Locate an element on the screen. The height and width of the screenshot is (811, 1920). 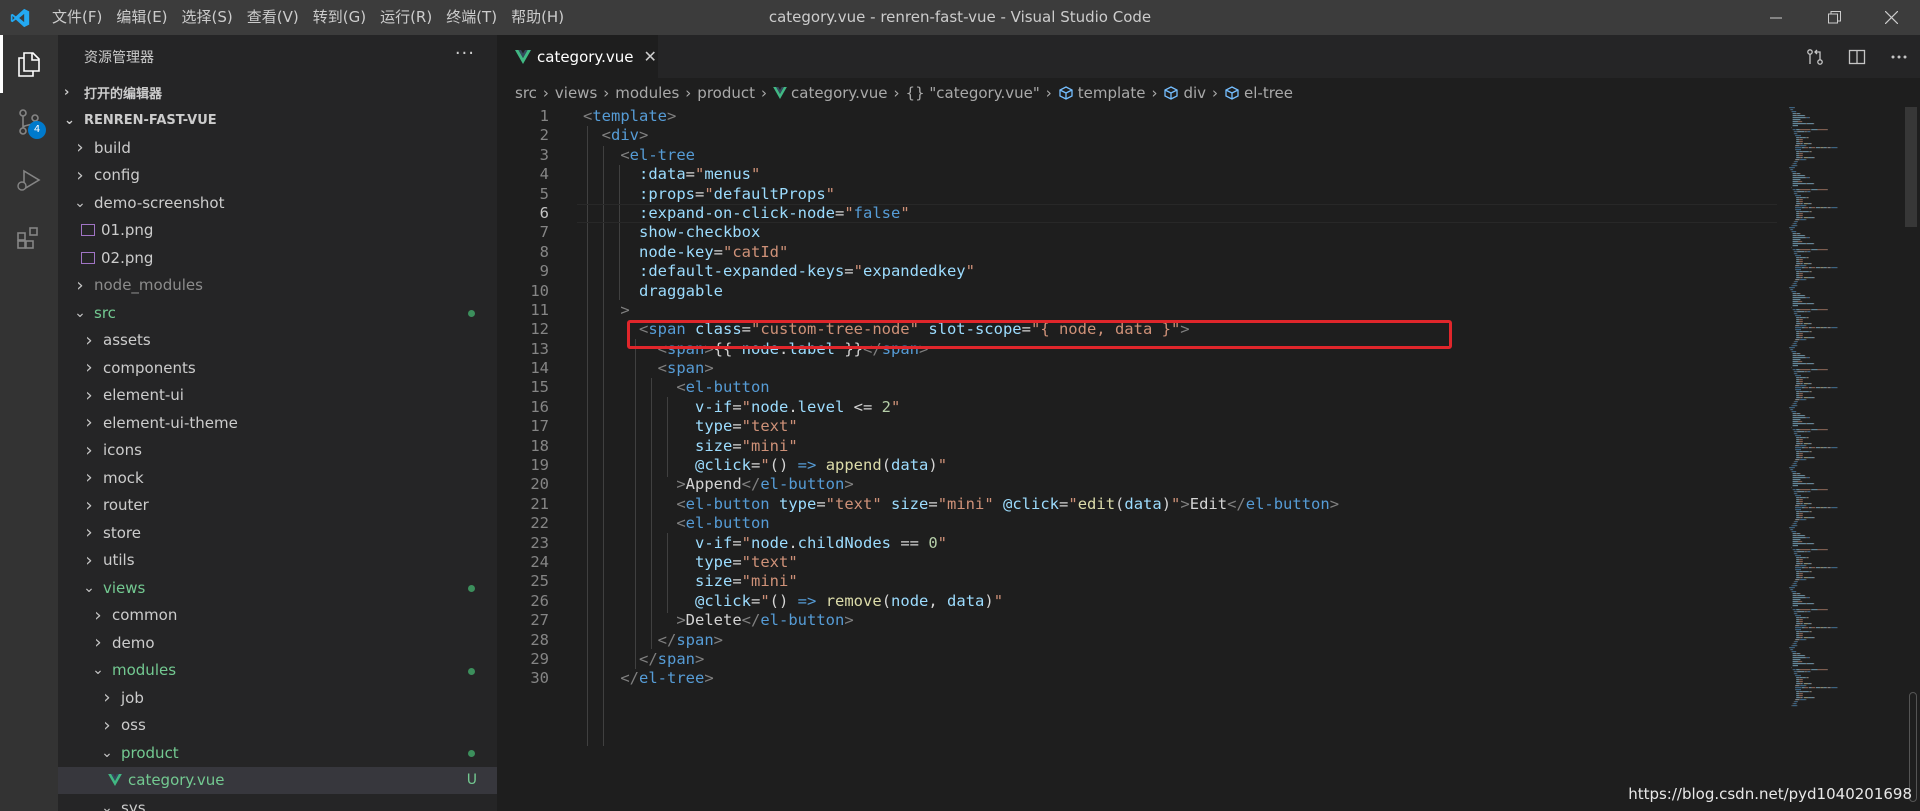
breadcrumb-item: el-tree is located at coordinates (1268, 93).